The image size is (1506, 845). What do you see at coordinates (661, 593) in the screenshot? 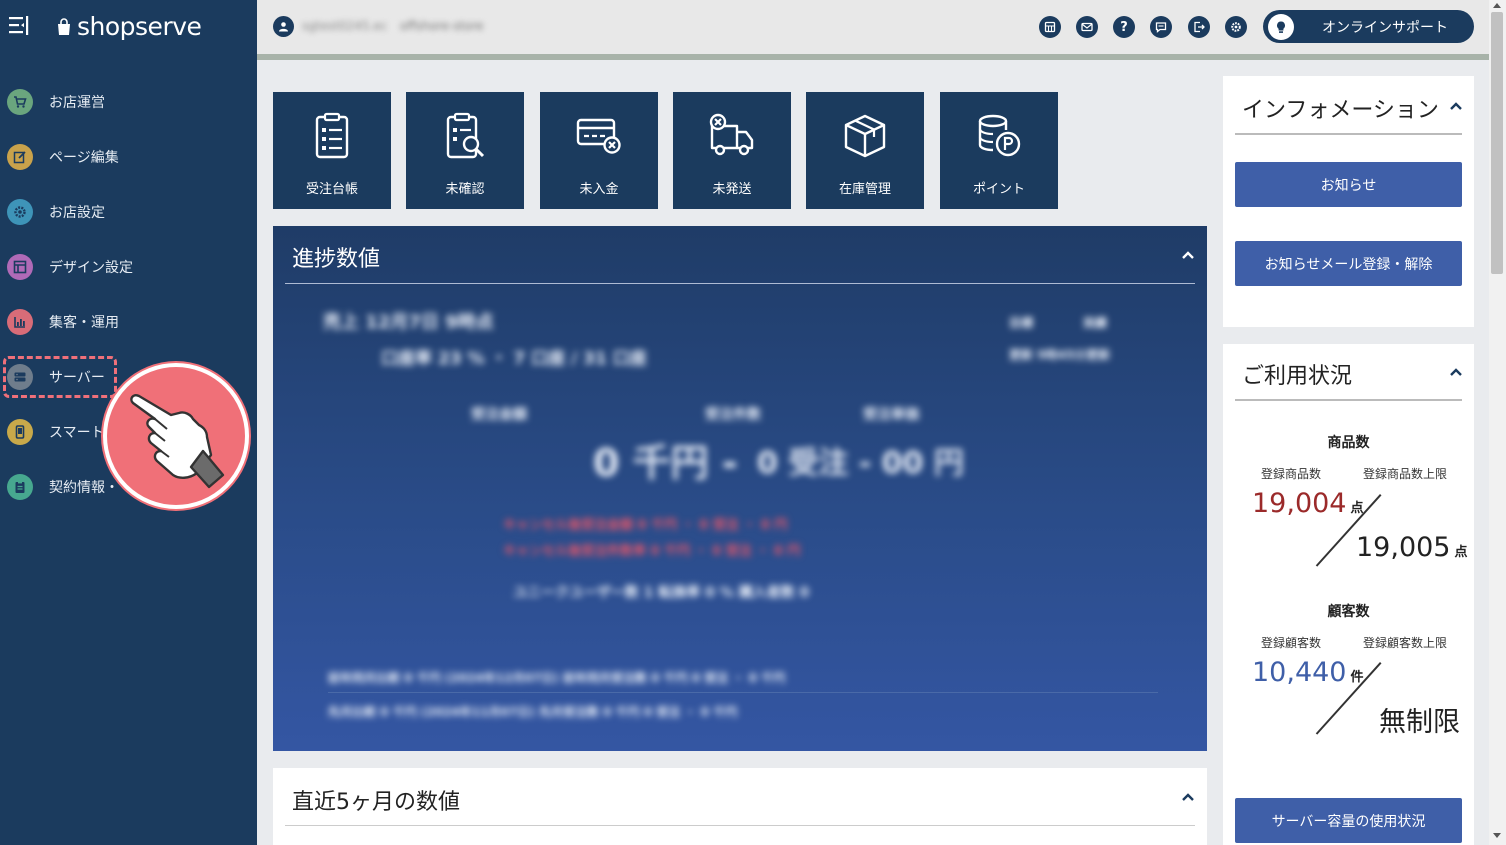
I see `blurred-unique-users: ユニークユーザー数 1 転換率 0 % 購入者数 0` at bounding box center [661, 593].